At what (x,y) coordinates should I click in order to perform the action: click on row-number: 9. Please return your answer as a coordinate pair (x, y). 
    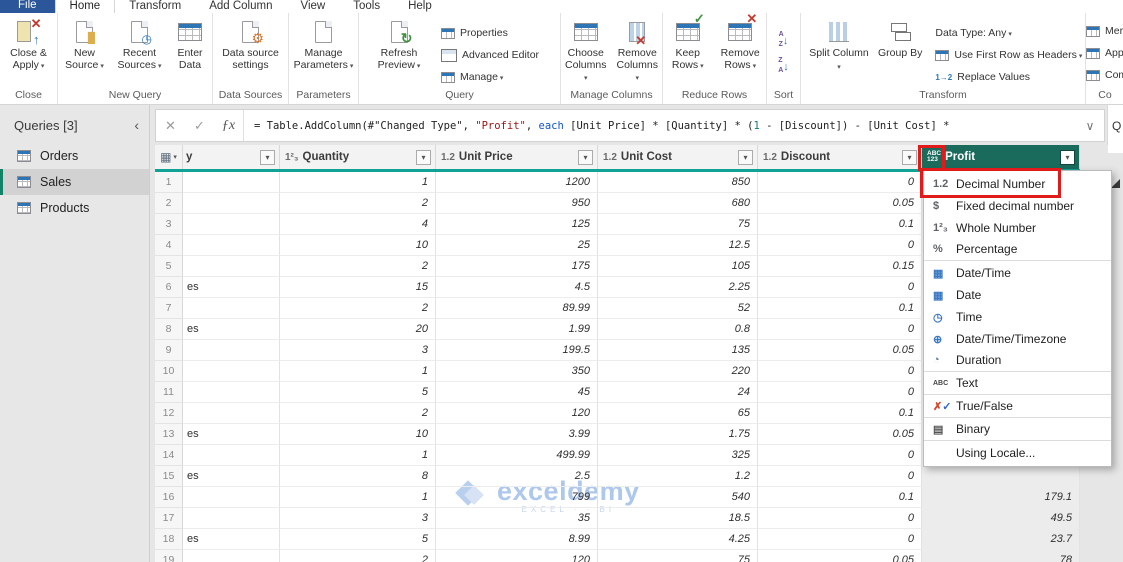
    Looking at the image, I should click on (169, 350).